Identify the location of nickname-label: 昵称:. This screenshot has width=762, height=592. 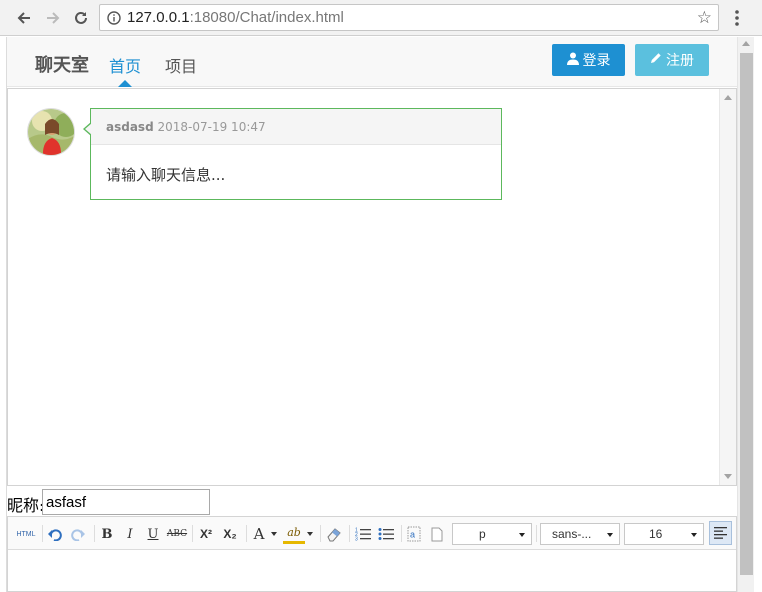
(26, 505).